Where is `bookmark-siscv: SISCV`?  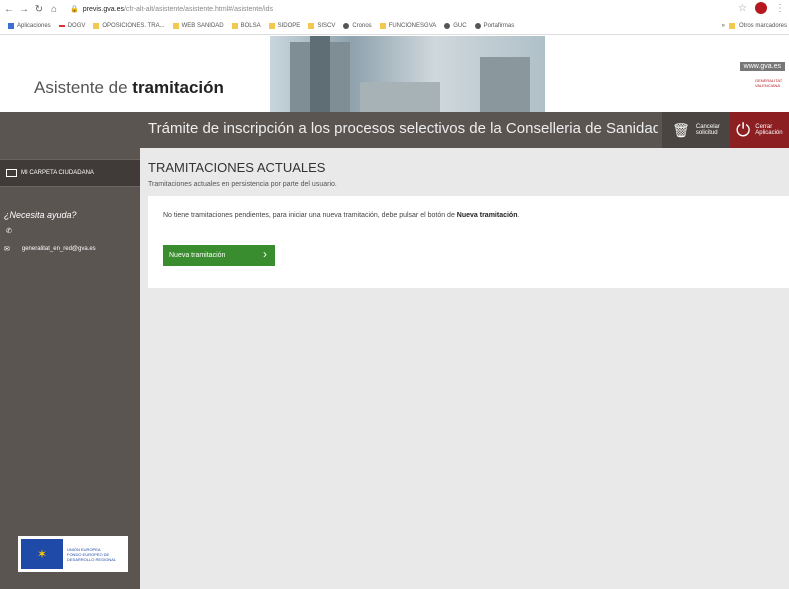
bookmark-siscv: SISCV is located at coordinates (321, 26).